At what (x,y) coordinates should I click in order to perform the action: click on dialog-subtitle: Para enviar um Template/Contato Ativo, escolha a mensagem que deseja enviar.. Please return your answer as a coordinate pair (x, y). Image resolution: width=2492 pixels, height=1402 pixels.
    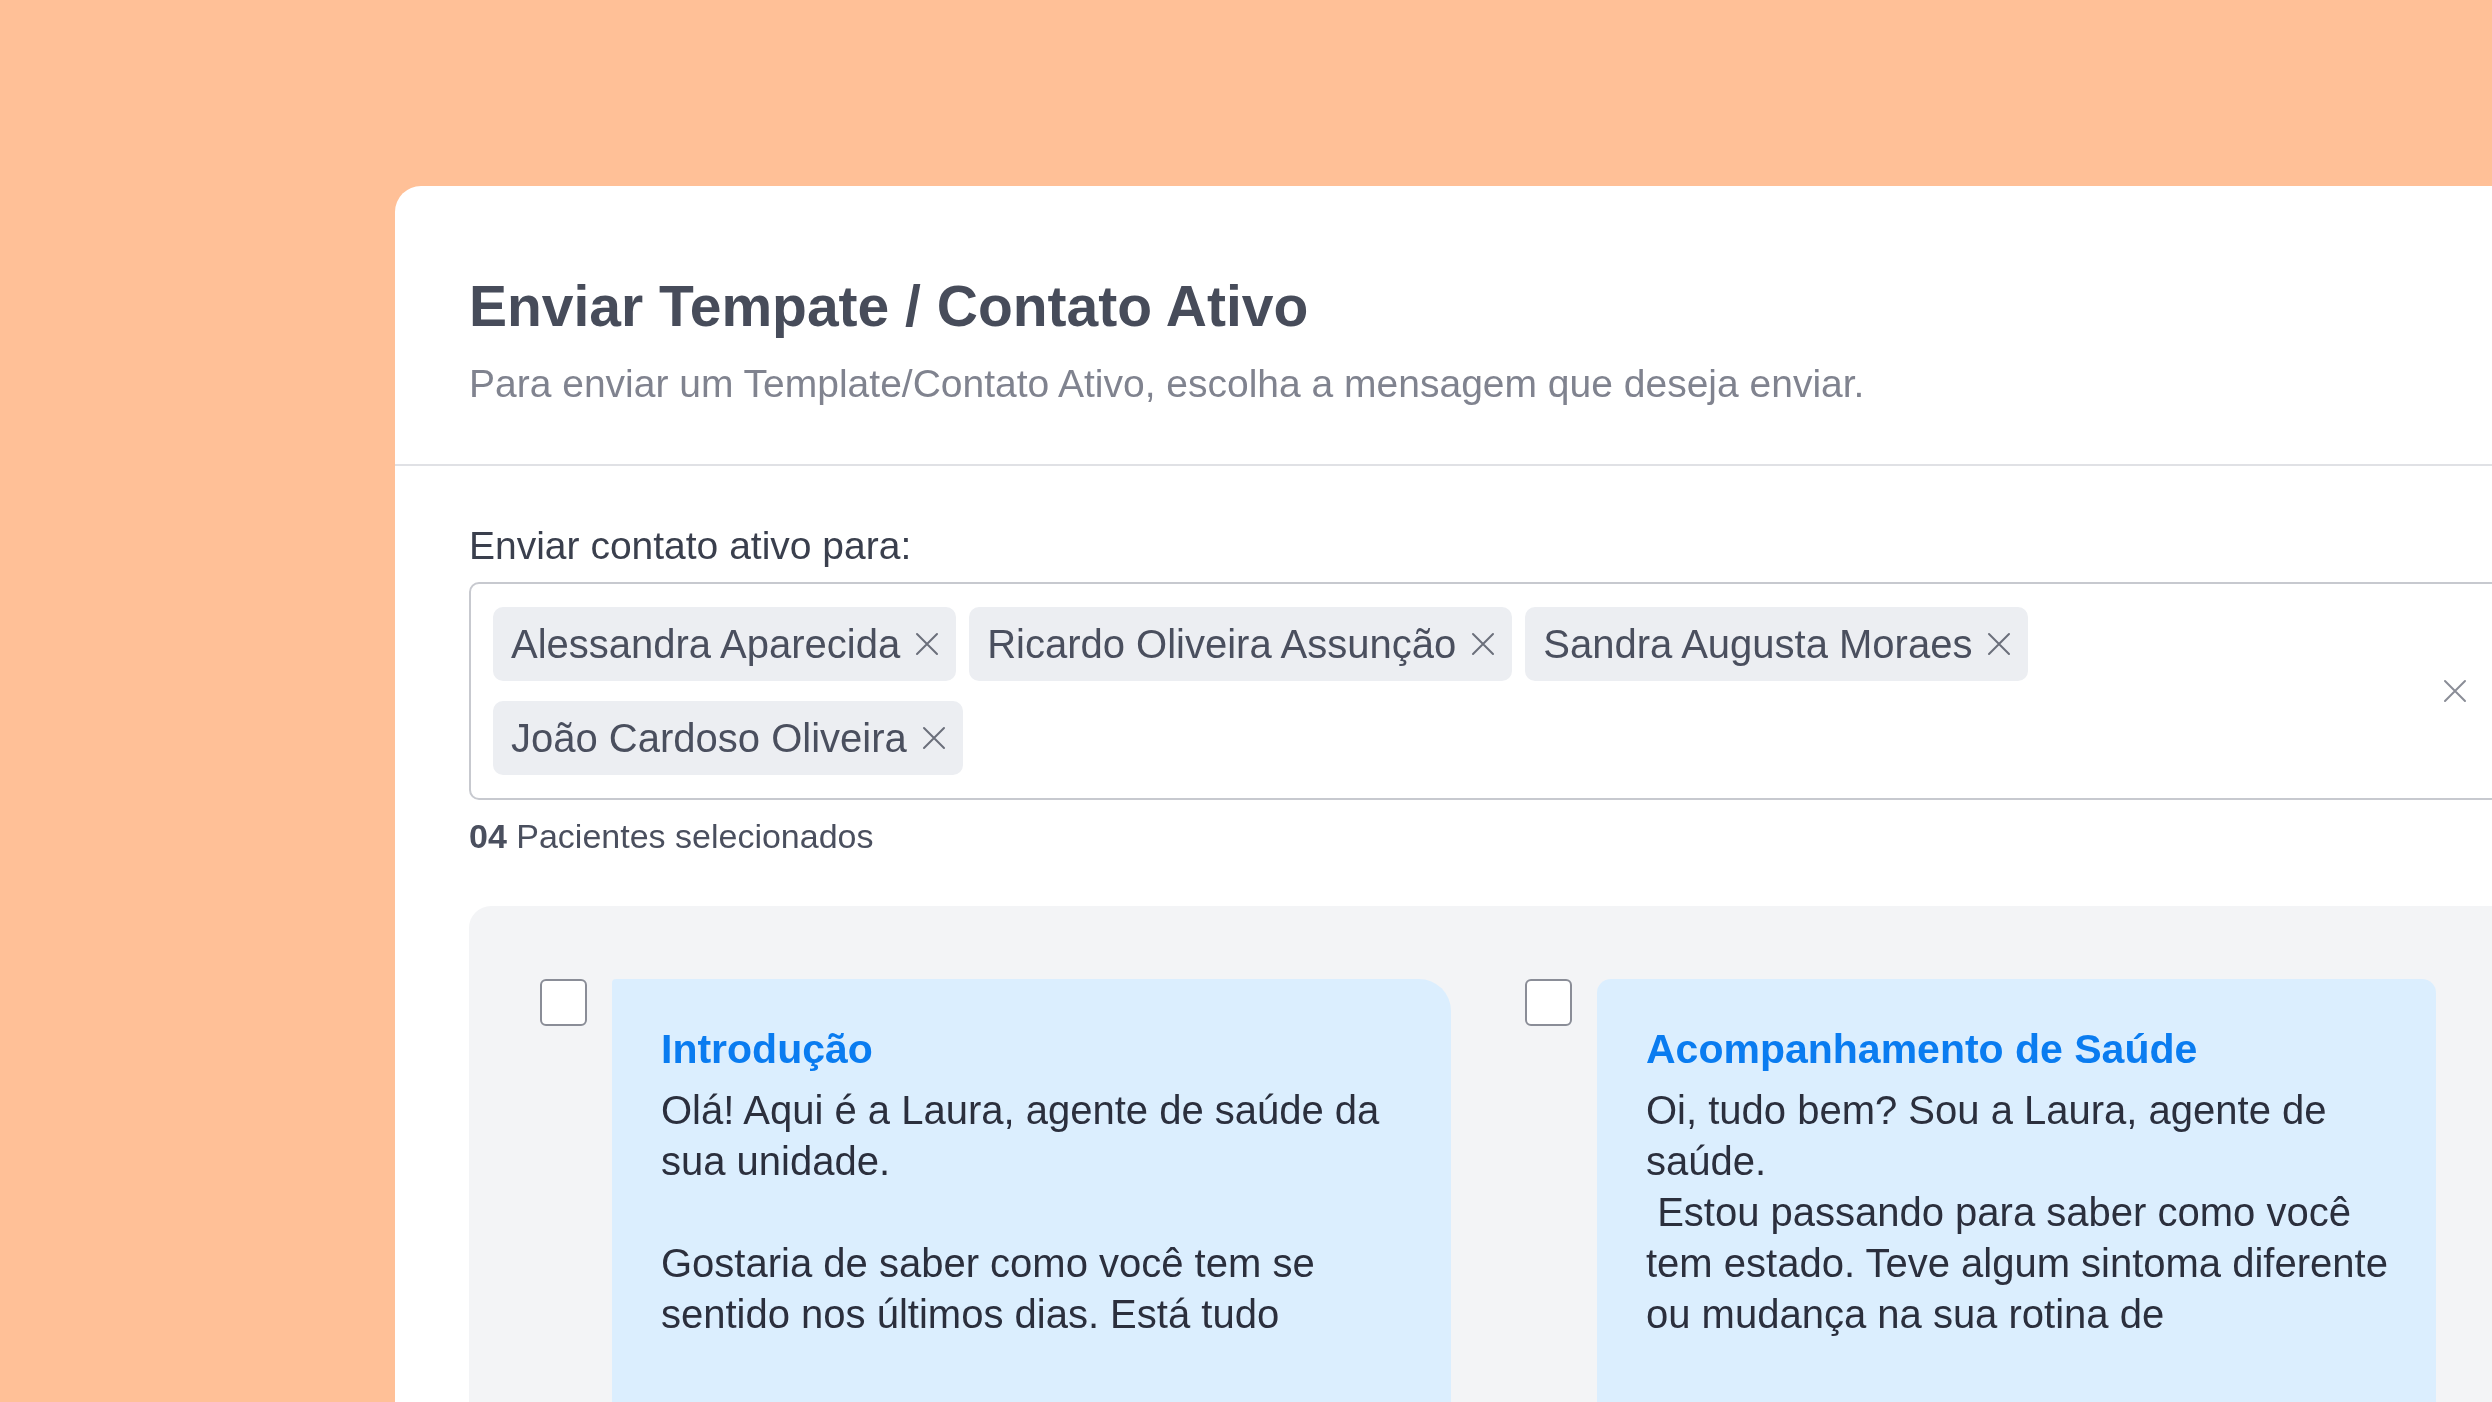
    Looking at the image, I should click on (1167, 384).